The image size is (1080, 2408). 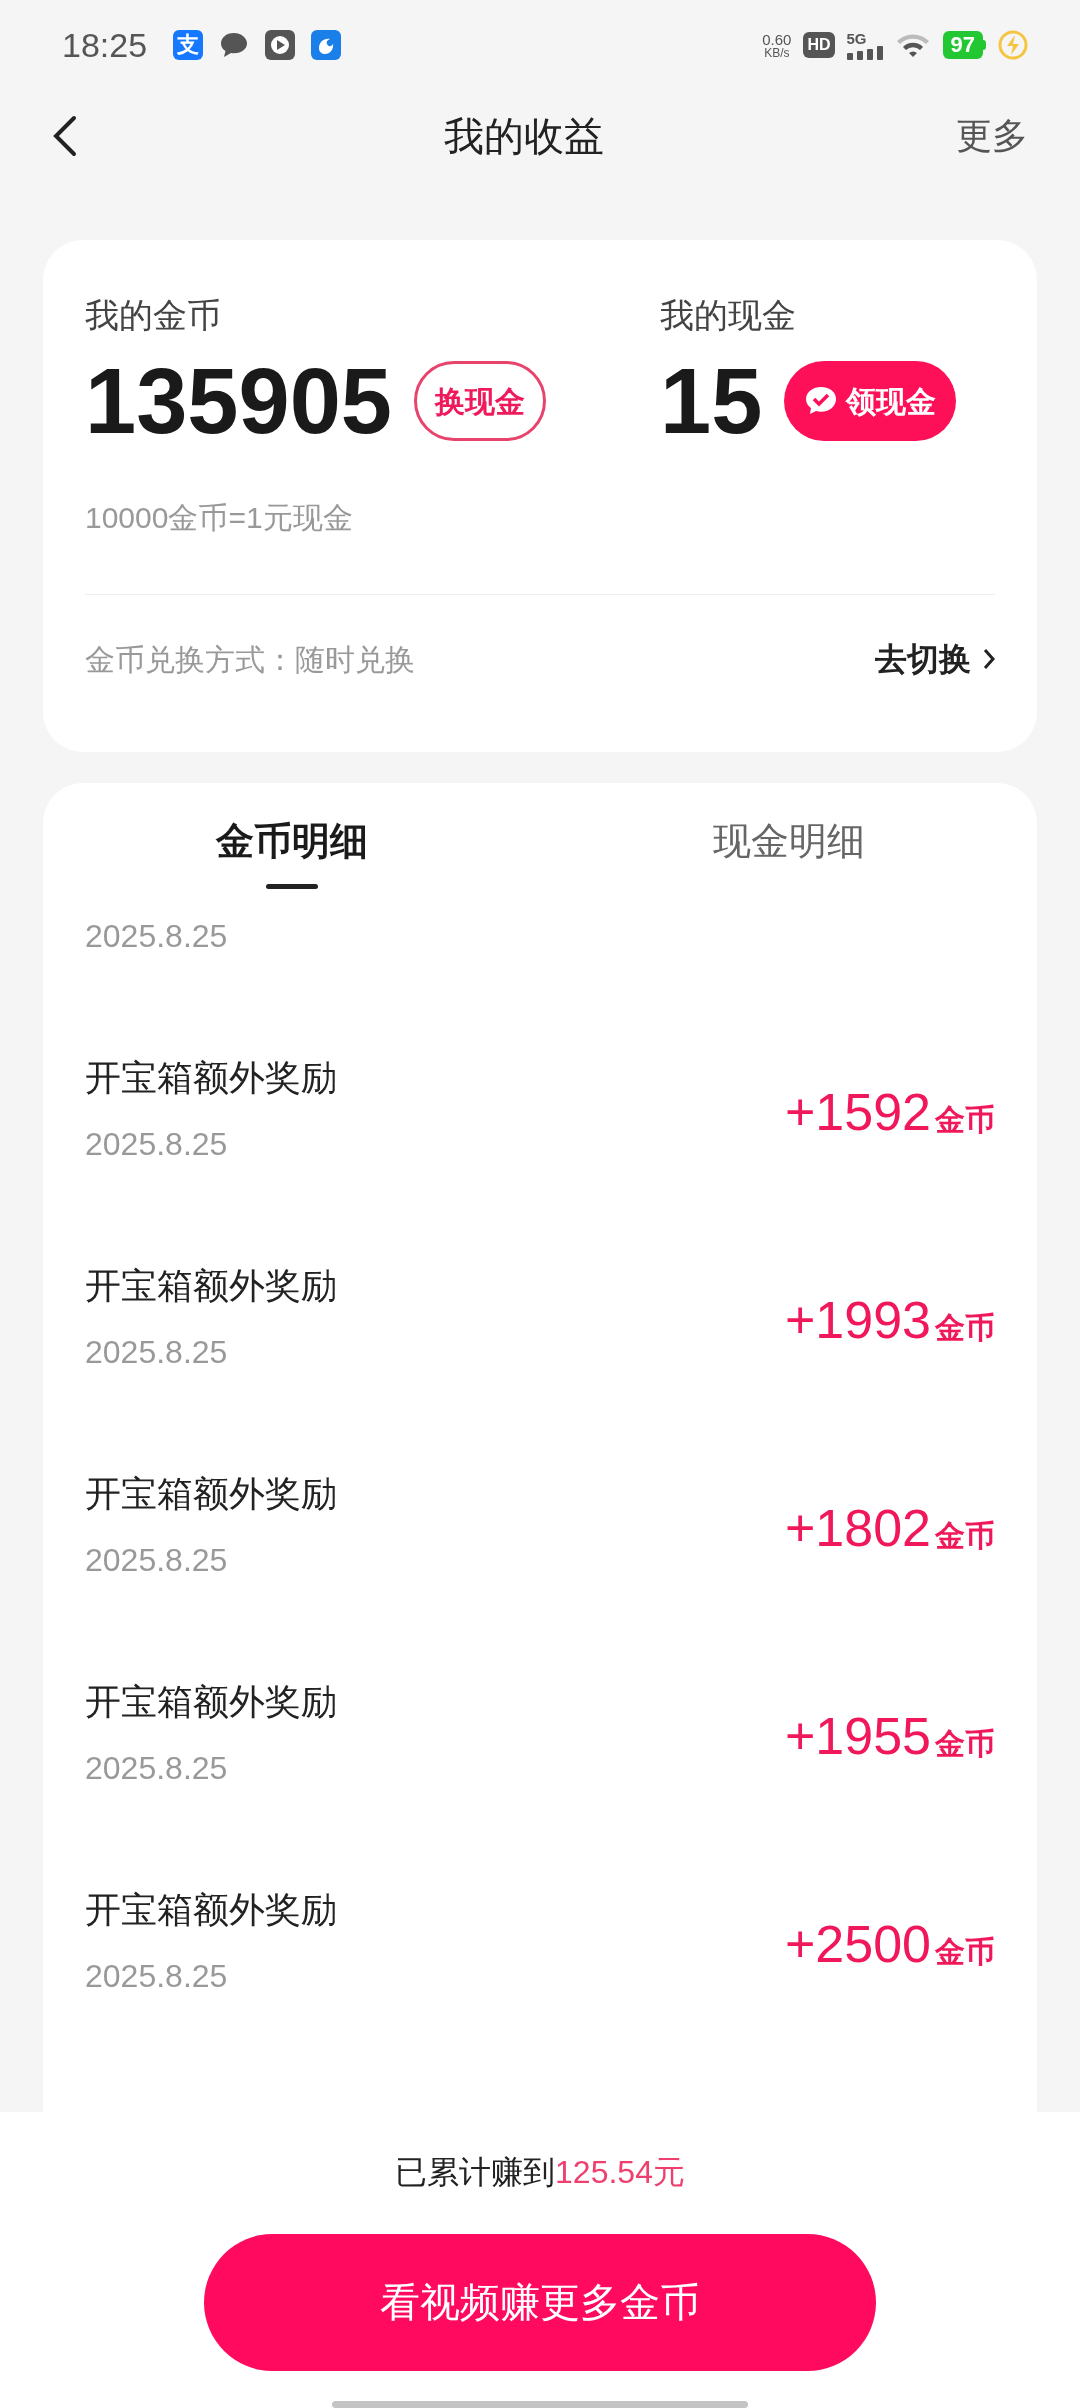 I want to click on coin-balance: 135905, so click(x=238, y=401).